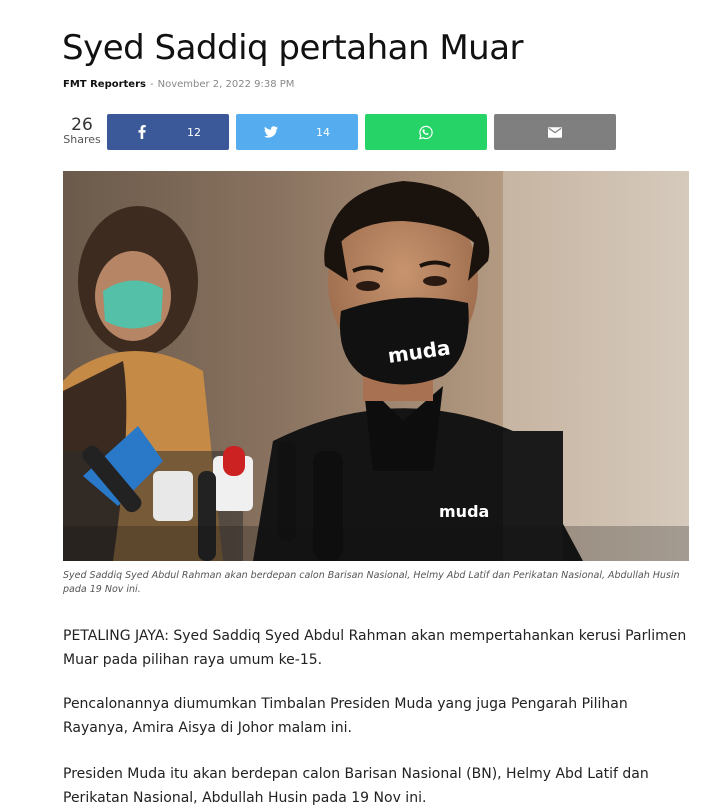 This screenshot has width=701, height=812. I want to click on whatsapp-icon, so click(426, 132).